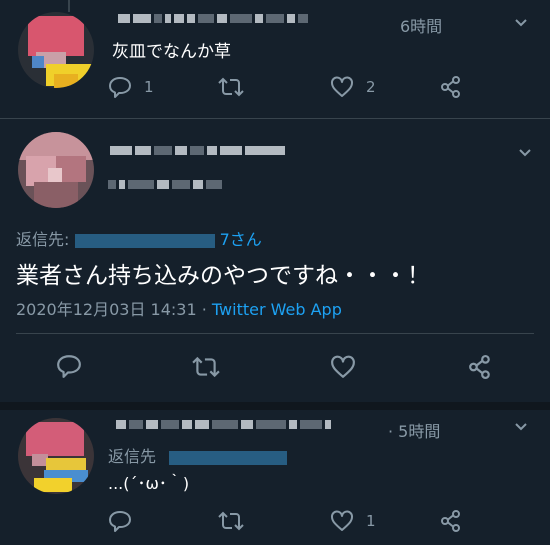  Describe the element at coordinates (171, 52) in the screenshot. I see `tweet-text: 灰皿でなんか草` at that location.